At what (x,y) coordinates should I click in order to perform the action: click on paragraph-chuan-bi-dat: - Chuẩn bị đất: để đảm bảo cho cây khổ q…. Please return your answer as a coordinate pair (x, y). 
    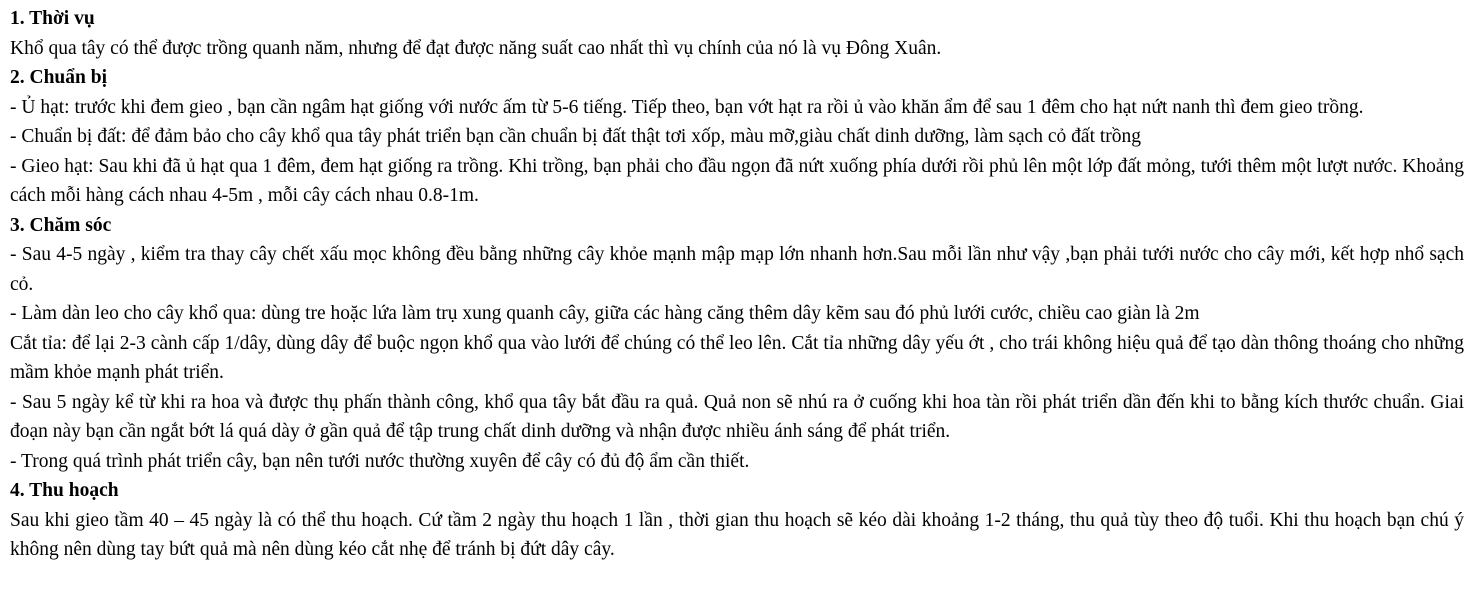
    Looking at the image, I should click on (576, 136).